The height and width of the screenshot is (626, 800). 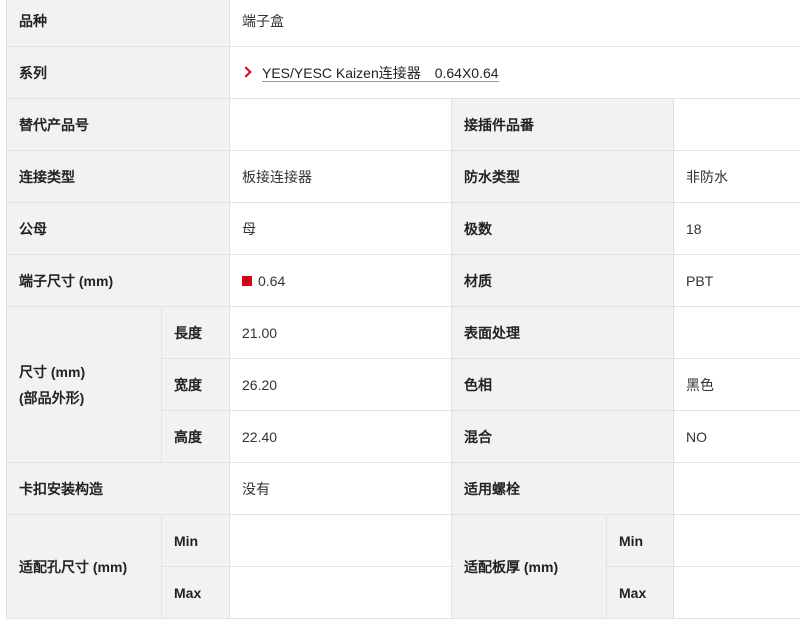 I want to click on waterproof-label: 防水类型, so click(x=562, y=176).